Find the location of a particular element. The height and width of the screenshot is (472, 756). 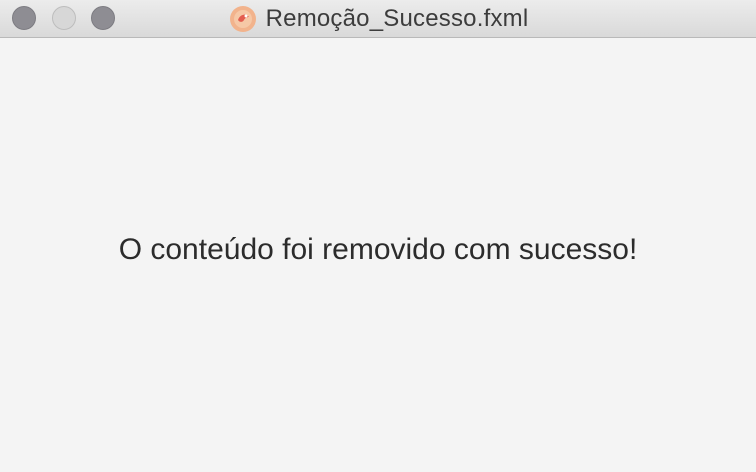

title-bar: Remoção_Sucesso.fxml is located at coordinates (378, 19).